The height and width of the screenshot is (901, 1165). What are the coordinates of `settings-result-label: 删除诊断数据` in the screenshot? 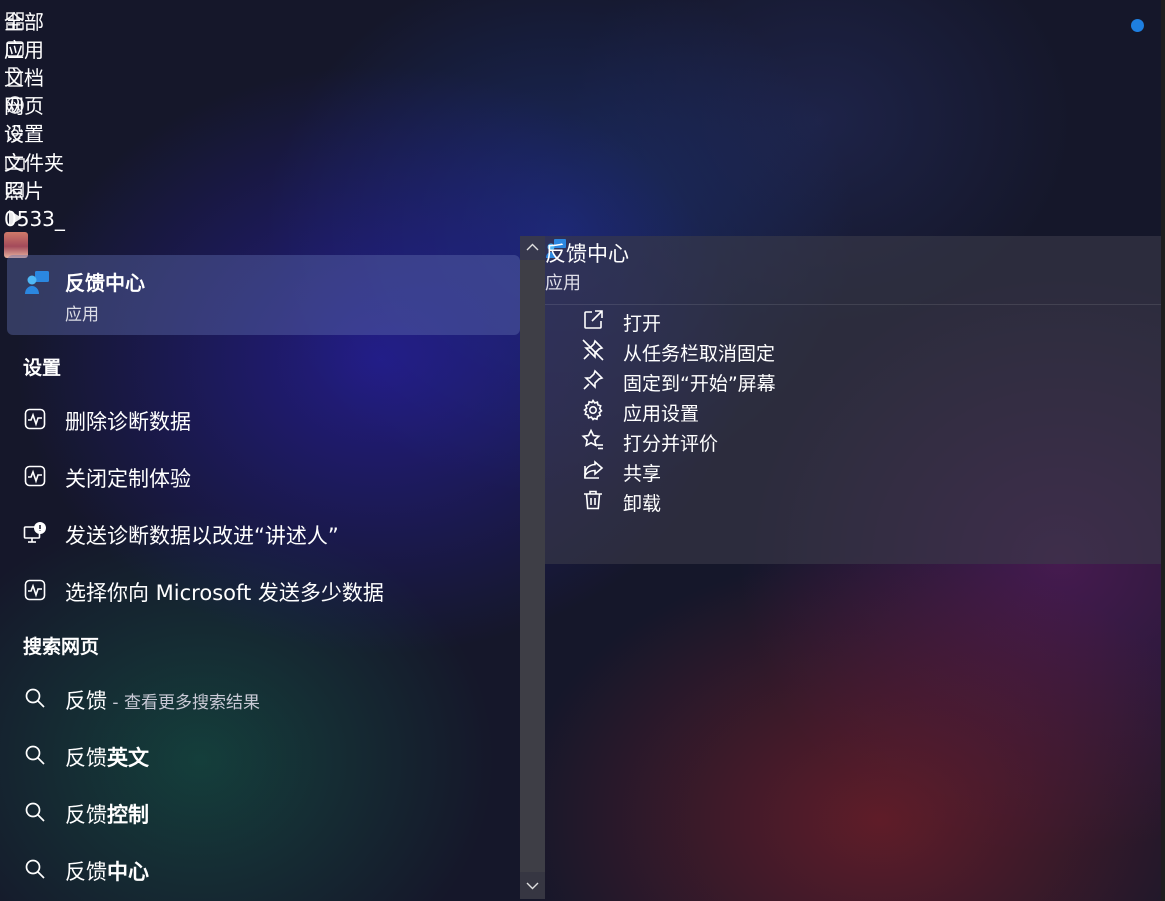 It's located at (128, 422).